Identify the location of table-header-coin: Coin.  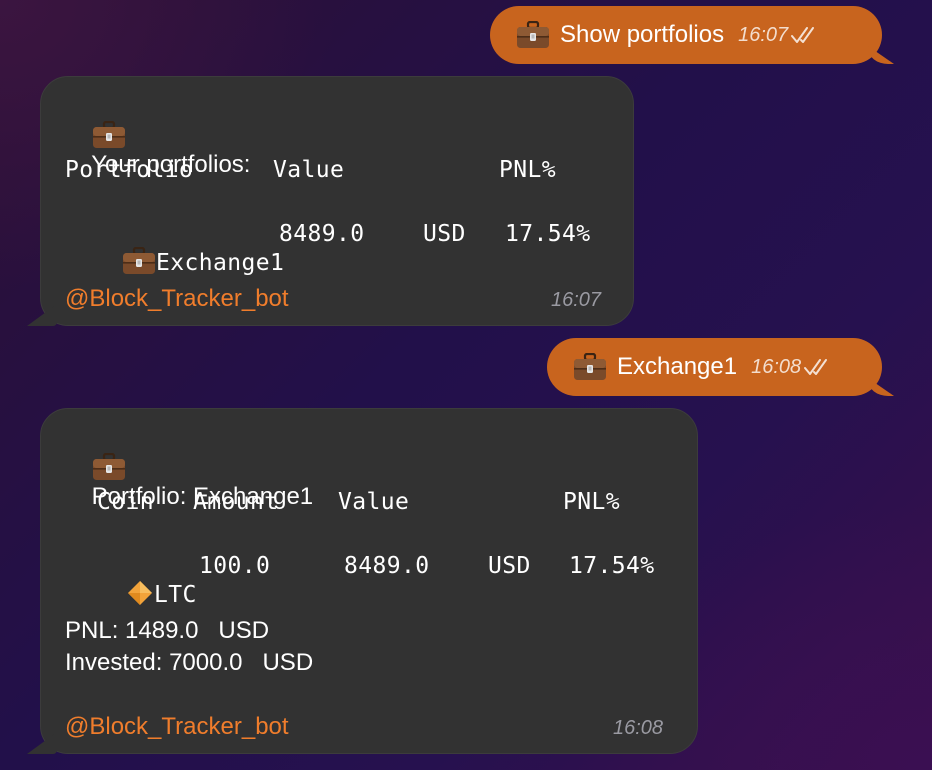
(125, 502).